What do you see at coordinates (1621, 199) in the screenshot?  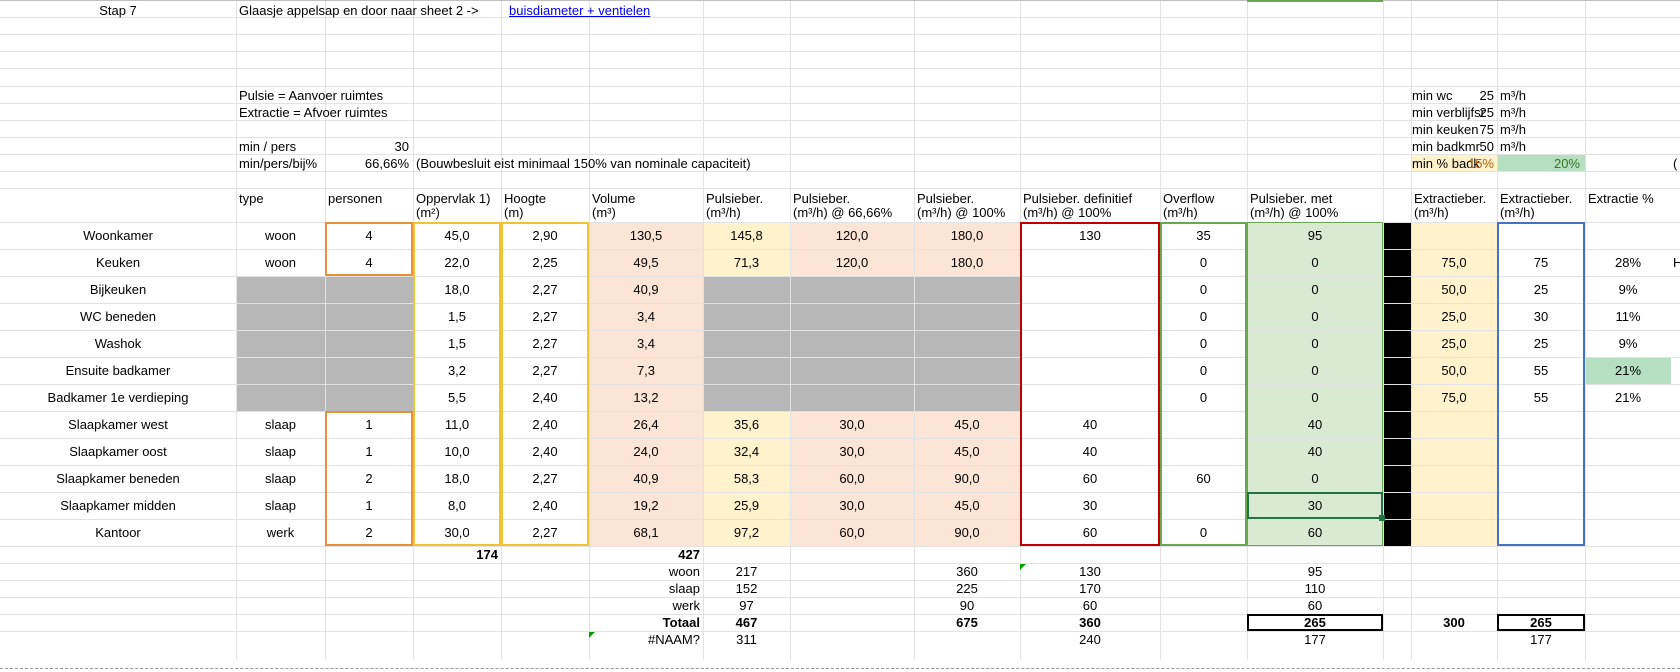 I see `column-header: Extractie %` at bounding box center [1621, 199].